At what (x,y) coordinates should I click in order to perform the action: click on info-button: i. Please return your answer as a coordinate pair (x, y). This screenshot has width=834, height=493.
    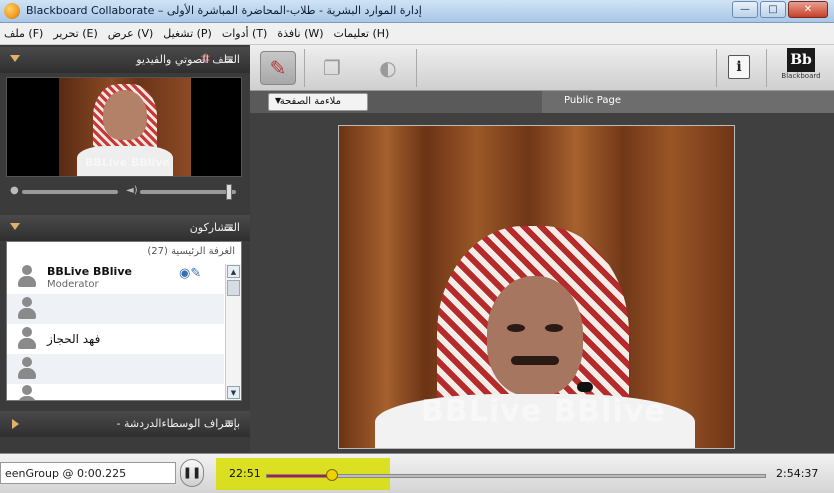
    Looking at the image, I should click on (739, 67).